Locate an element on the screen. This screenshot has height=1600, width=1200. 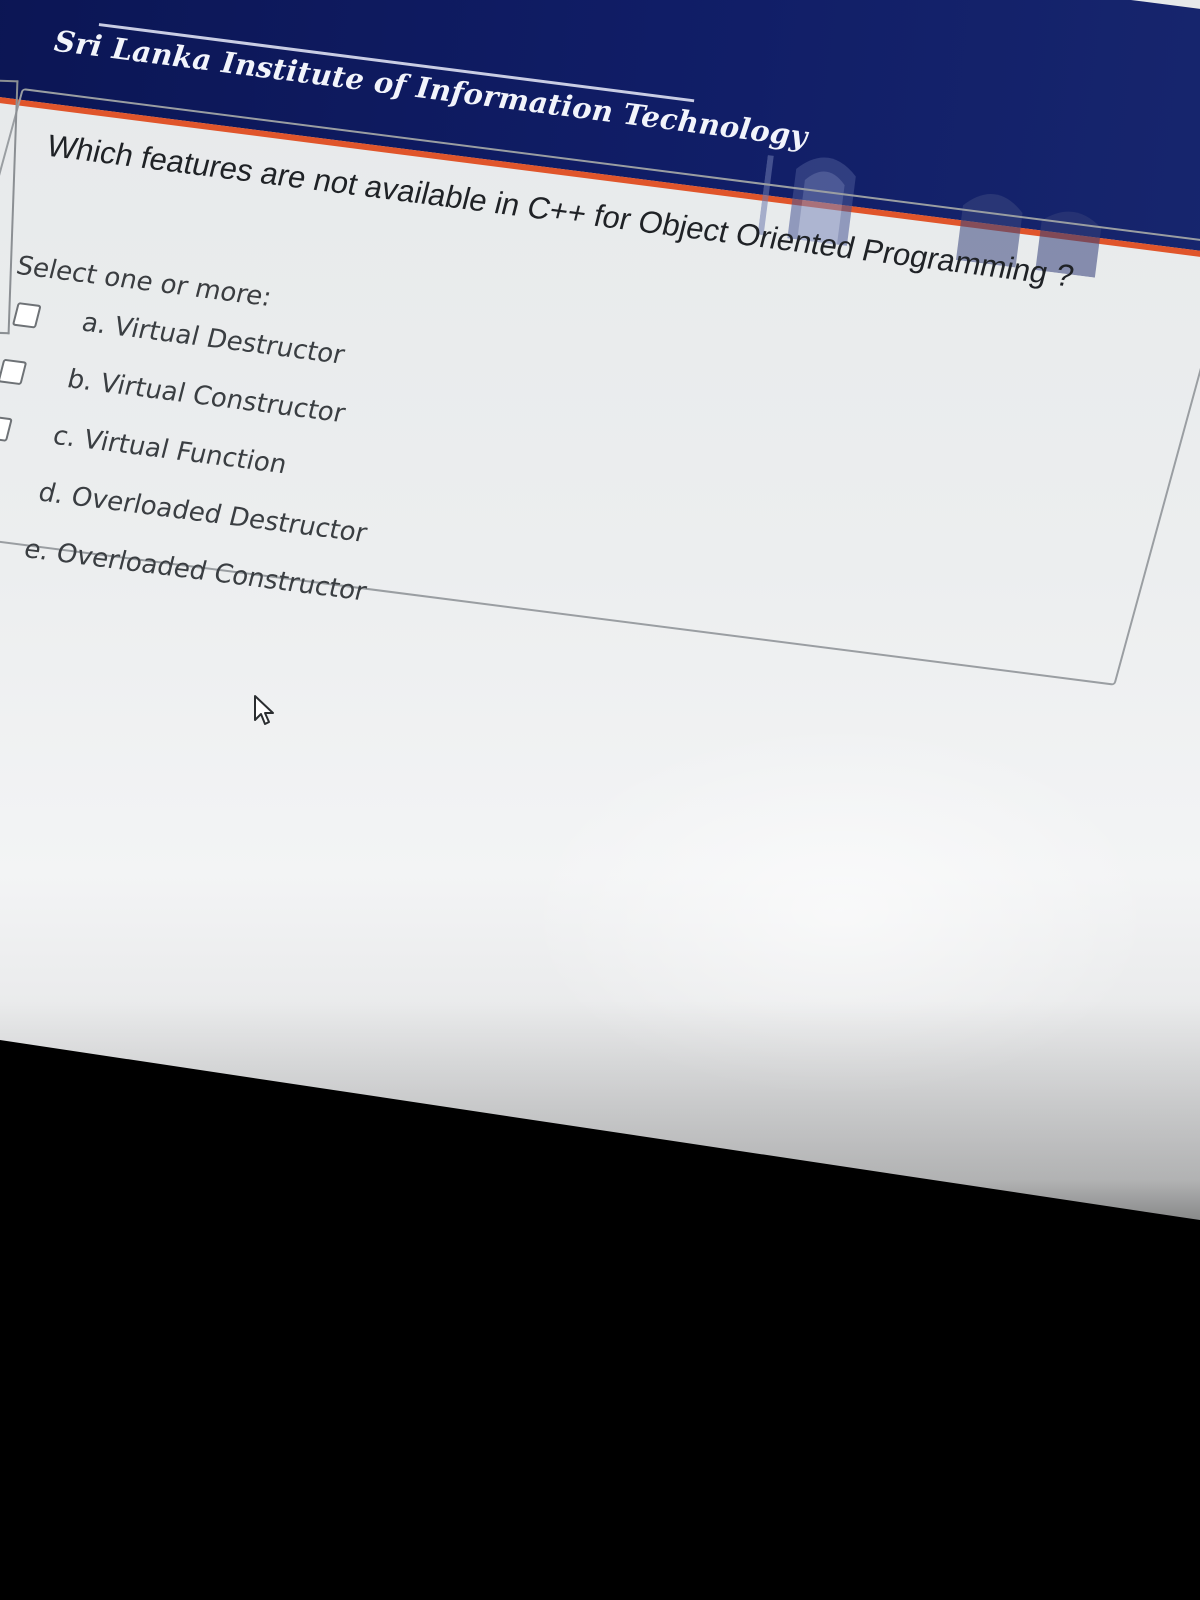
mouse-pointer-icon is located at coordinates (264, 710).